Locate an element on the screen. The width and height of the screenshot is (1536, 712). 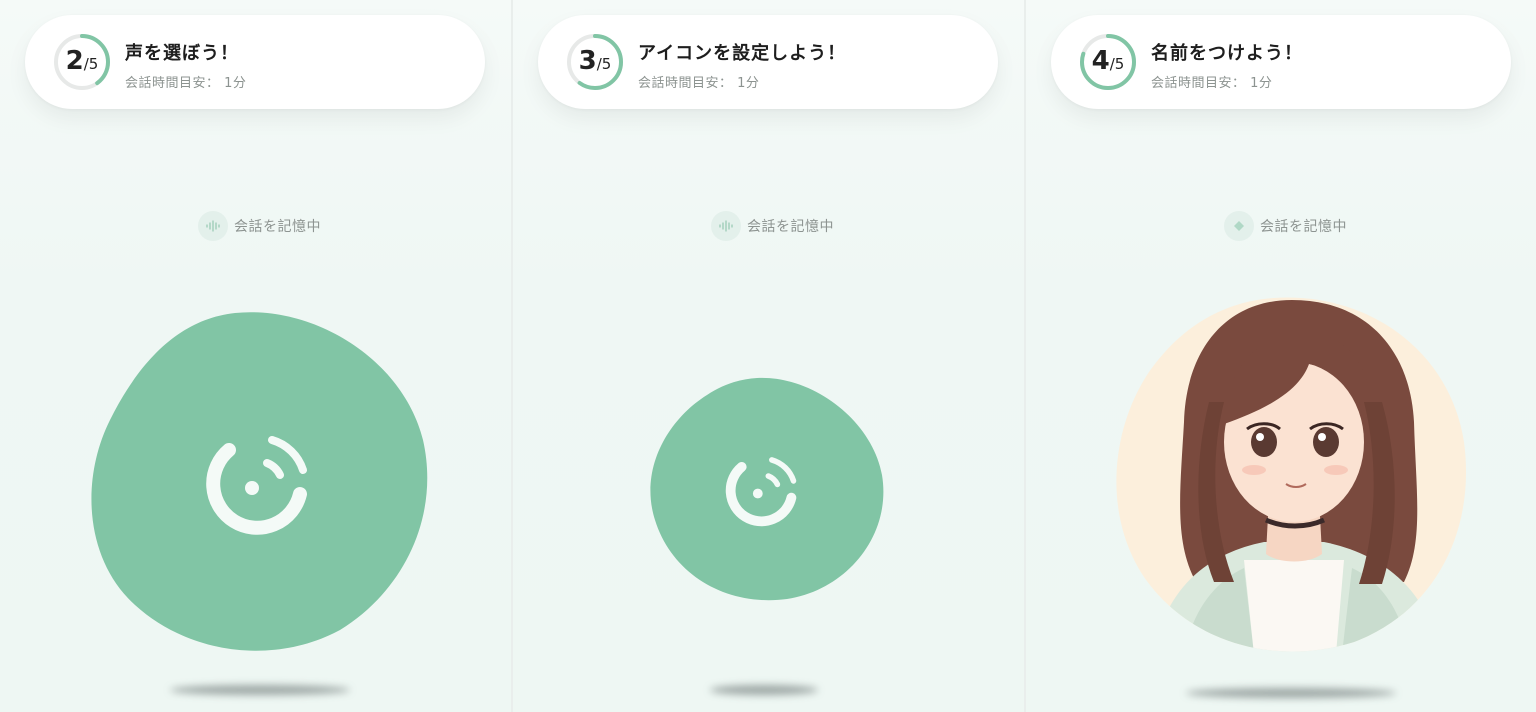
step-title: アイコンを設定しよう！ is located at coordinates (742, 53).